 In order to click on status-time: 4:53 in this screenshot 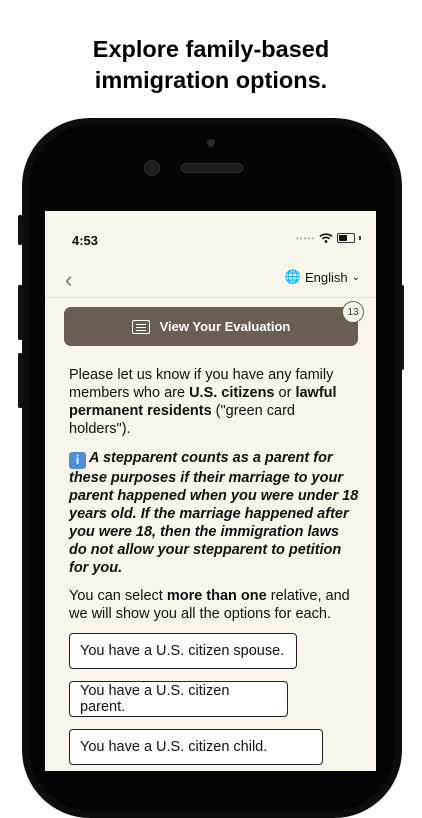, I will do `click(85, 240)`.